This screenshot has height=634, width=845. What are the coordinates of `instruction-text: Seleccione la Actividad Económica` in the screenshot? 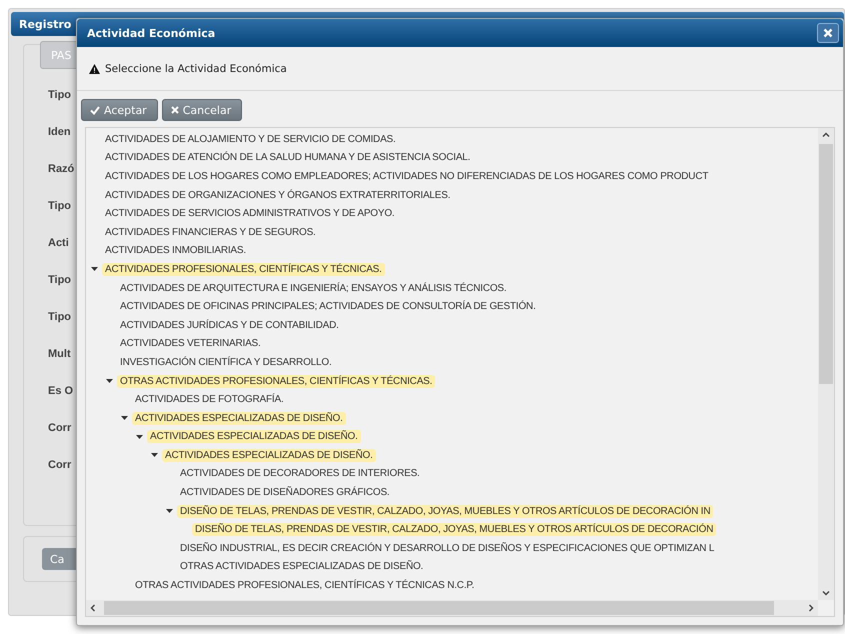 It's located at (196, 68).